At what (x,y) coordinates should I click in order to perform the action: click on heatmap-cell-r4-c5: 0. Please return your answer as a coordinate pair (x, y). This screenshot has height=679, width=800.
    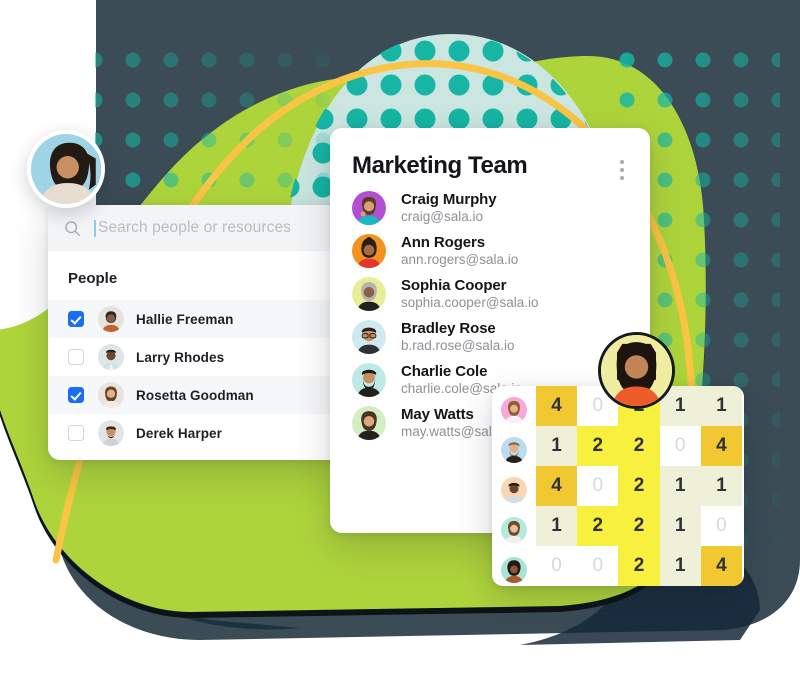
    Looking at the image, I should click on (721, 526).